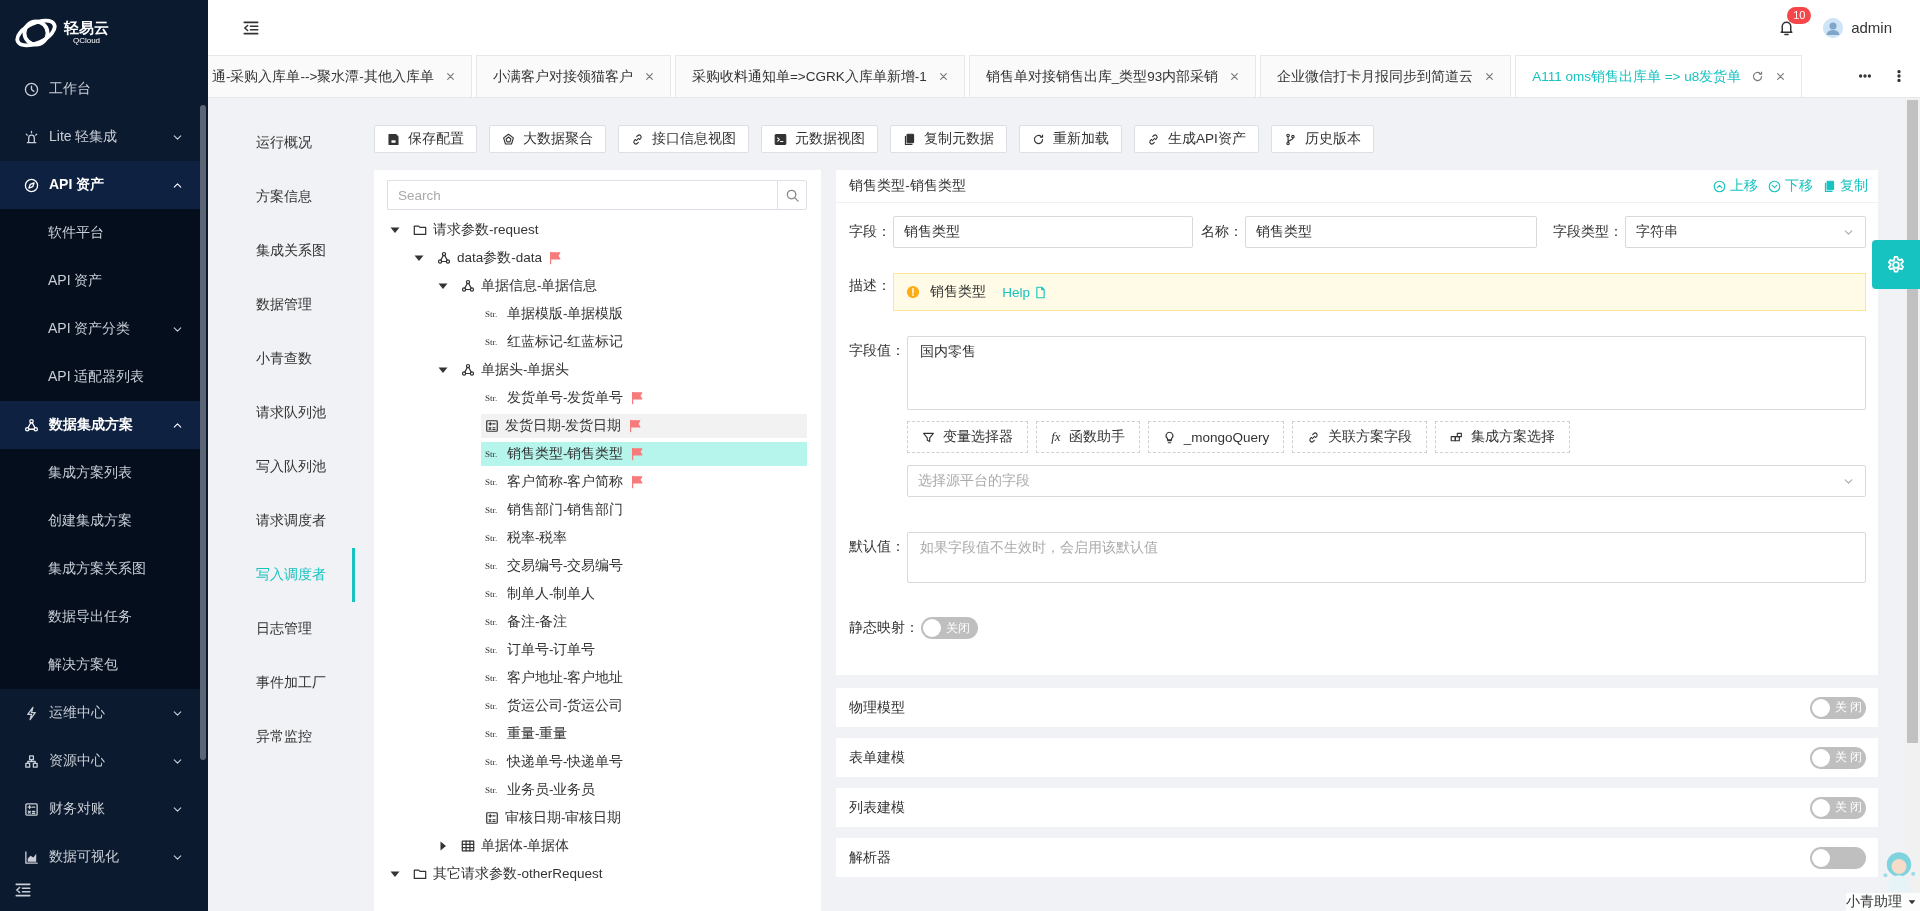  I want to click on helper-button: 关联方案字段, so click(1360, 437).